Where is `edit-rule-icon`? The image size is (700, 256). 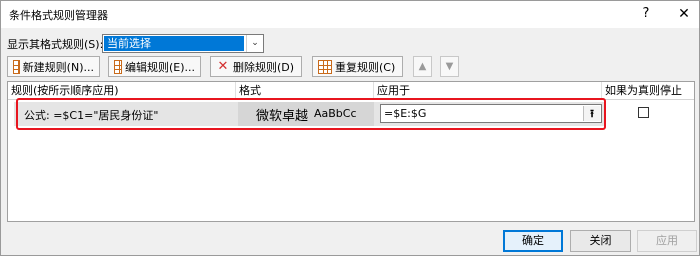
edit-rule-icon is located at coordinates (118, 66).